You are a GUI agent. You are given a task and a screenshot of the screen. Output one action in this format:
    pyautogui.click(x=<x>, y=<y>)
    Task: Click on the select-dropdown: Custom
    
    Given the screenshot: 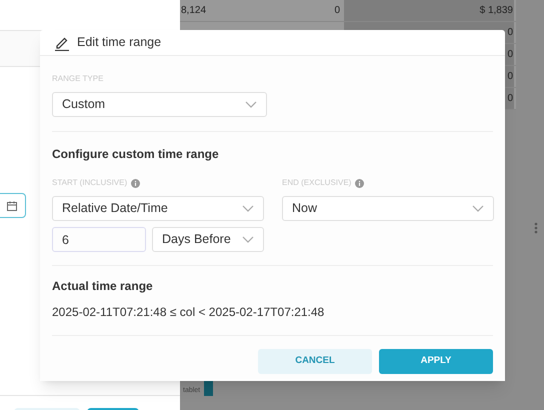 What is the action you would take?
    pyautogui.click(x=159, y=104)
    